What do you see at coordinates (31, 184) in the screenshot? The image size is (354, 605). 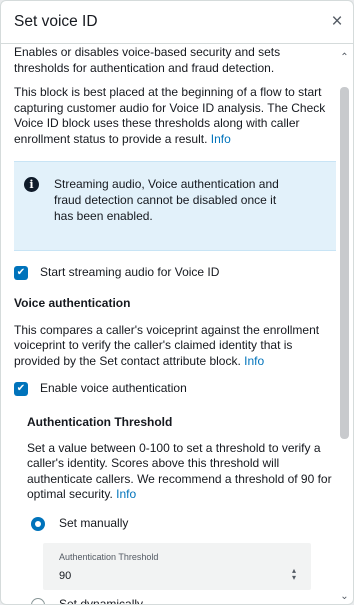 I see `info-icon: i` at bounding box center [31, 184].